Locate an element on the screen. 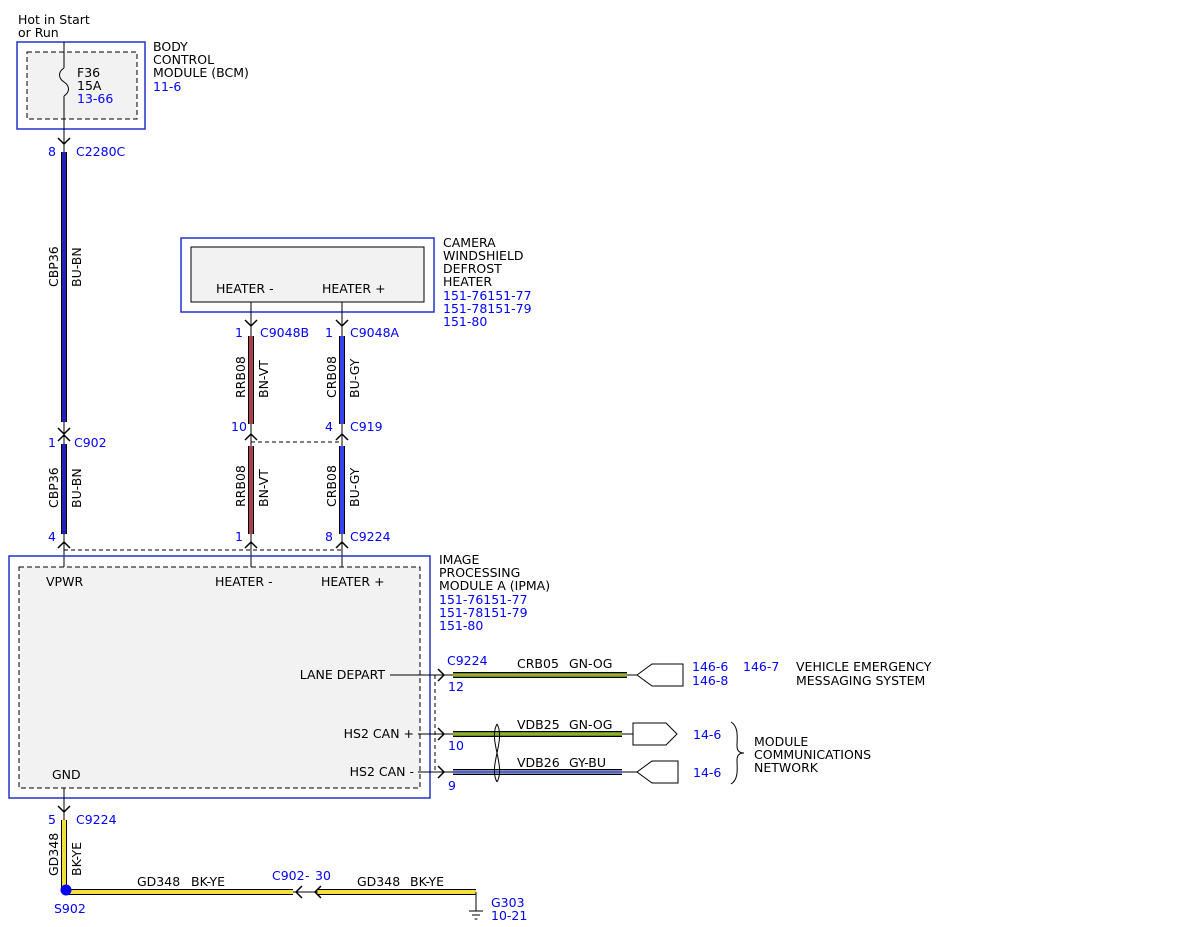 The image size is (1199, 927). cbp36-lower-color: BU-BN is located at coordinates (76, 488).